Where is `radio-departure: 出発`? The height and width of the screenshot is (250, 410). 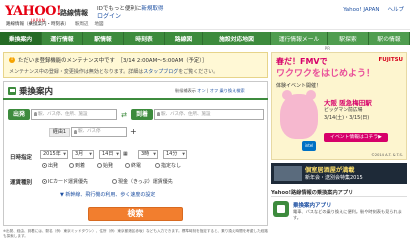
radio-departure: 出発 is located at coordinates (50, 165).